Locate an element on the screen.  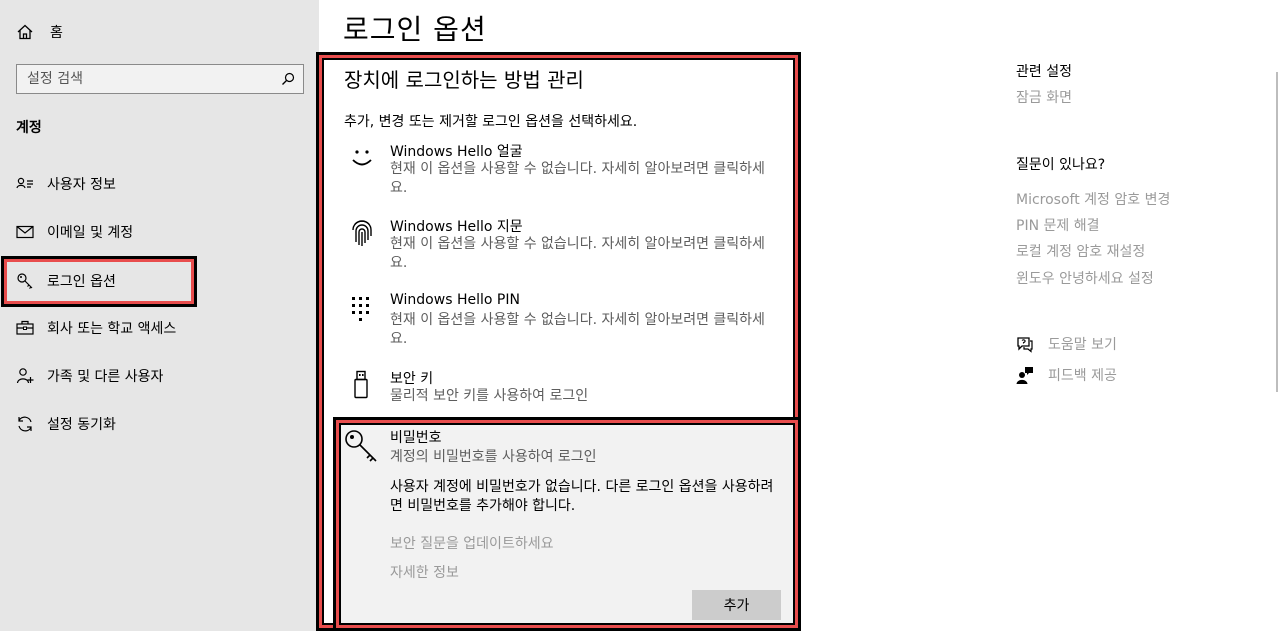
sidebar-item-label: 회사 또는 학교 액세스 is located at coordinates (112, 329).